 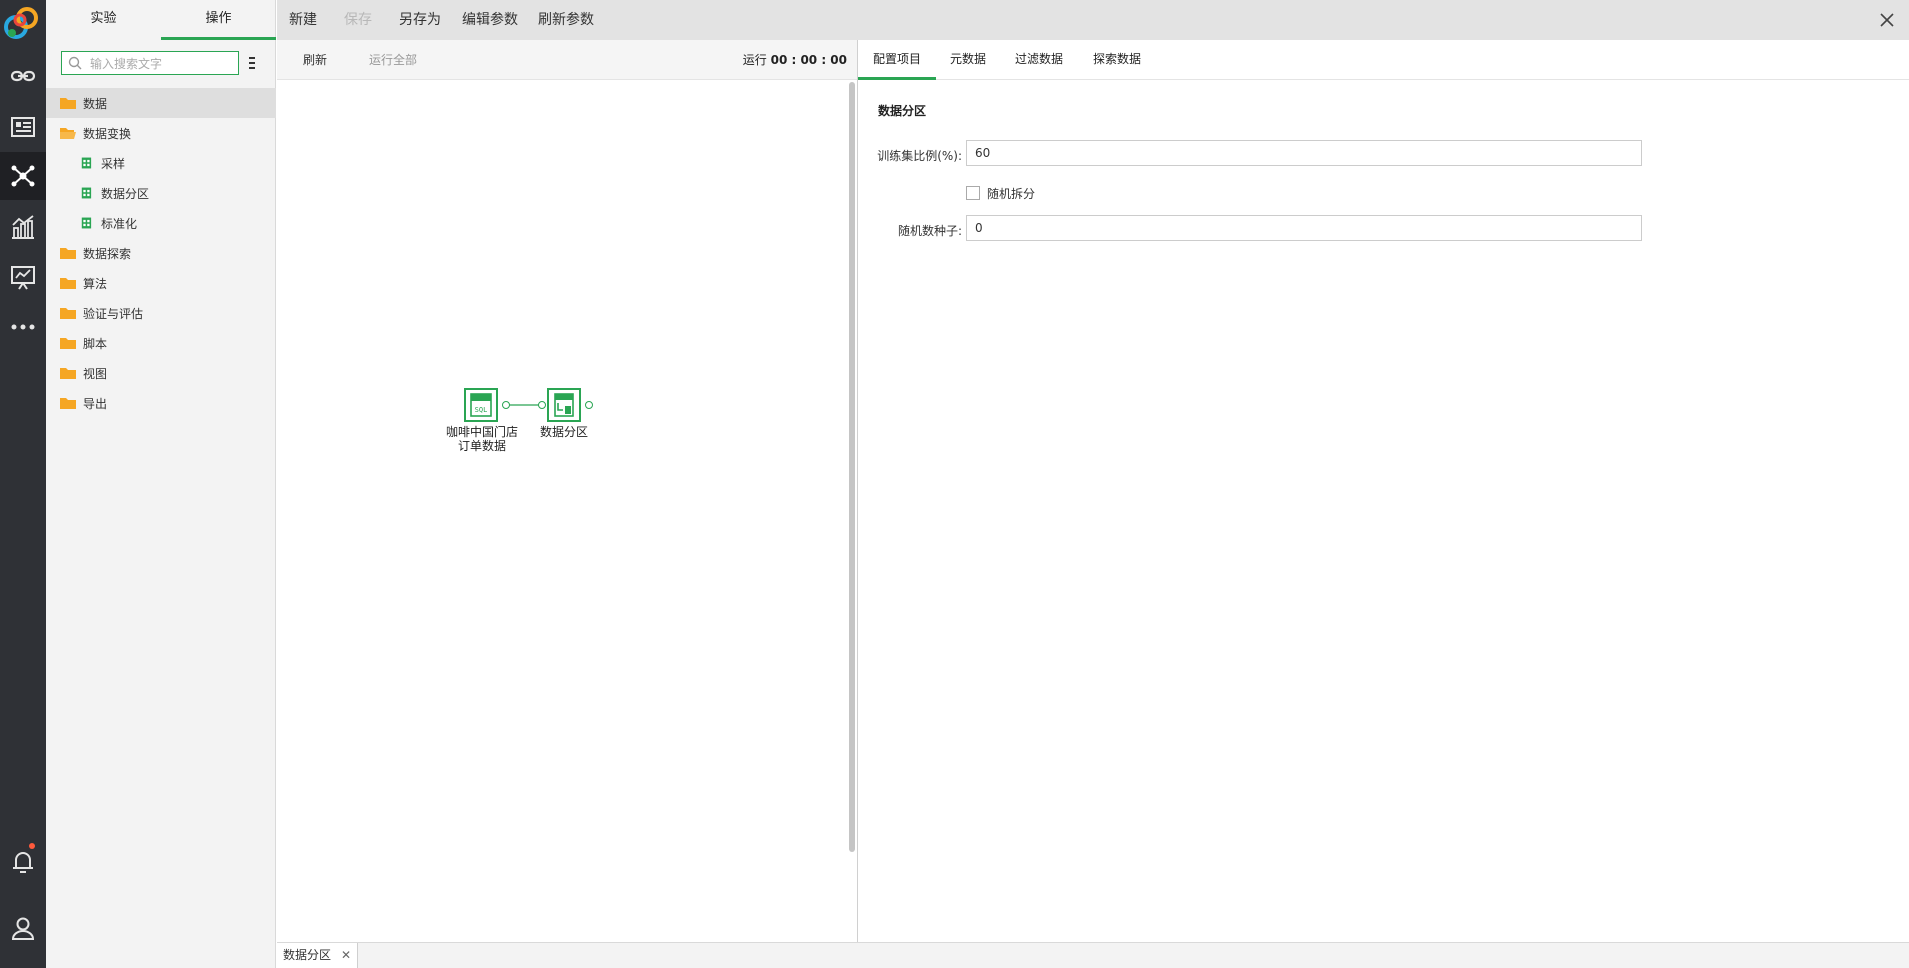 I want to click on tree-label: 视图, so click(x=95, y=373).